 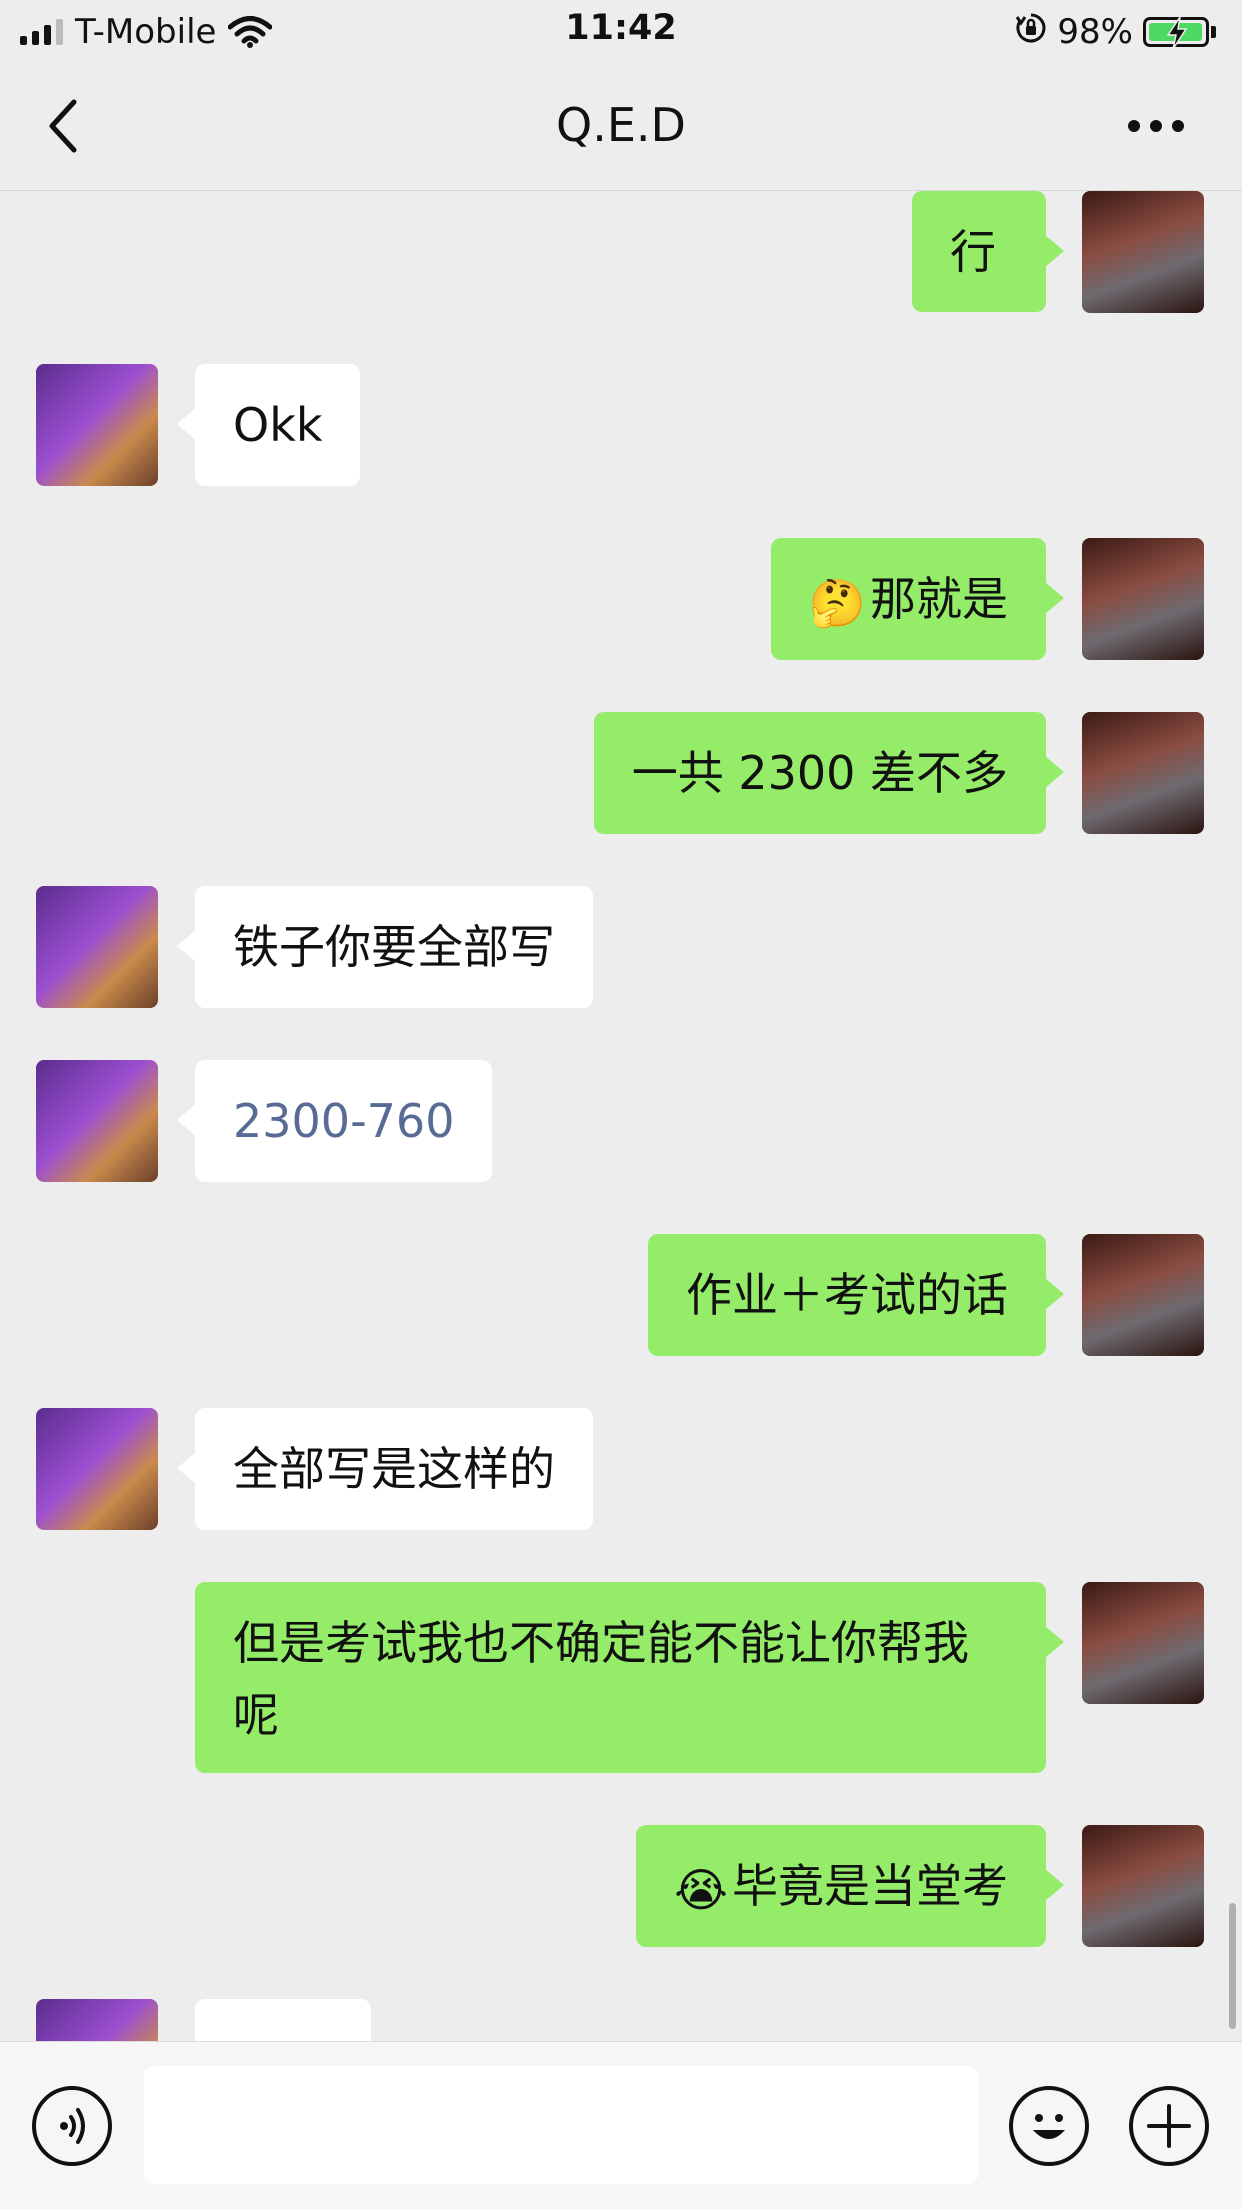 I want to click on message-input, so click(x=561, y=2125).